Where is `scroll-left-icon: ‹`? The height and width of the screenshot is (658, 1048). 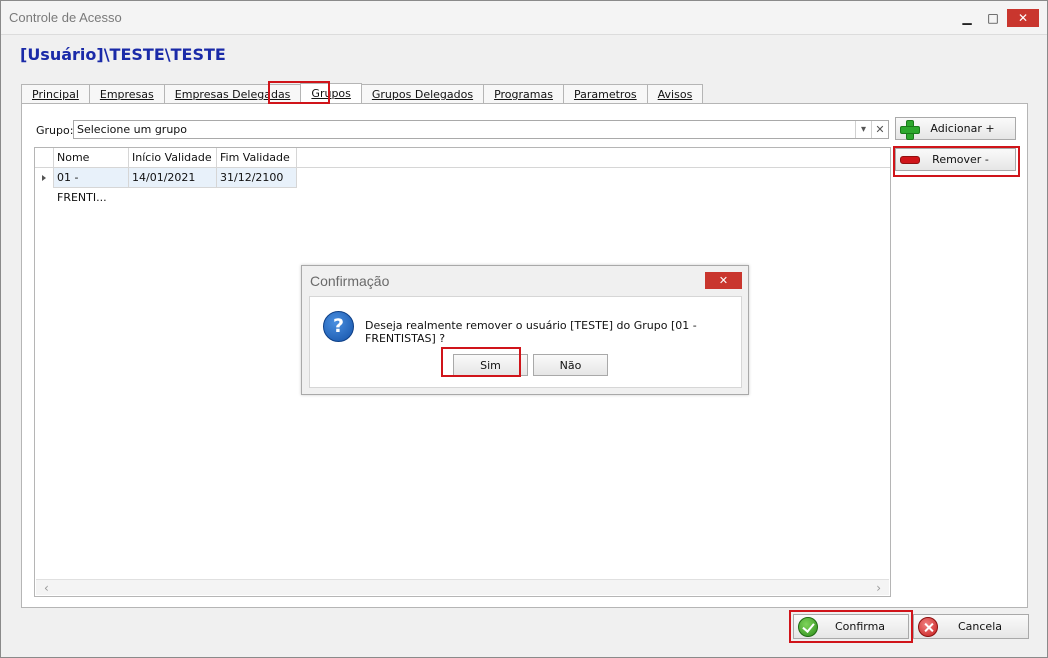 scroll-left-icon: ‹ is located at coordinates (46, 588).